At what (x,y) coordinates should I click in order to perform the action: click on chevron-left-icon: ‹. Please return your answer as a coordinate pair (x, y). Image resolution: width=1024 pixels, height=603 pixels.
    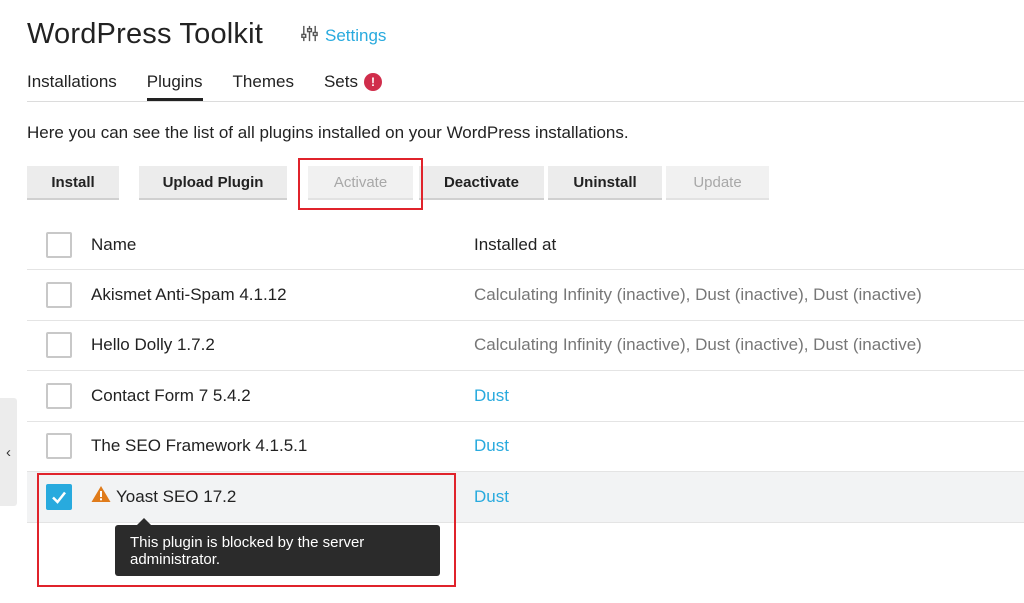
    Looking at the image, I should click on (8, 452).